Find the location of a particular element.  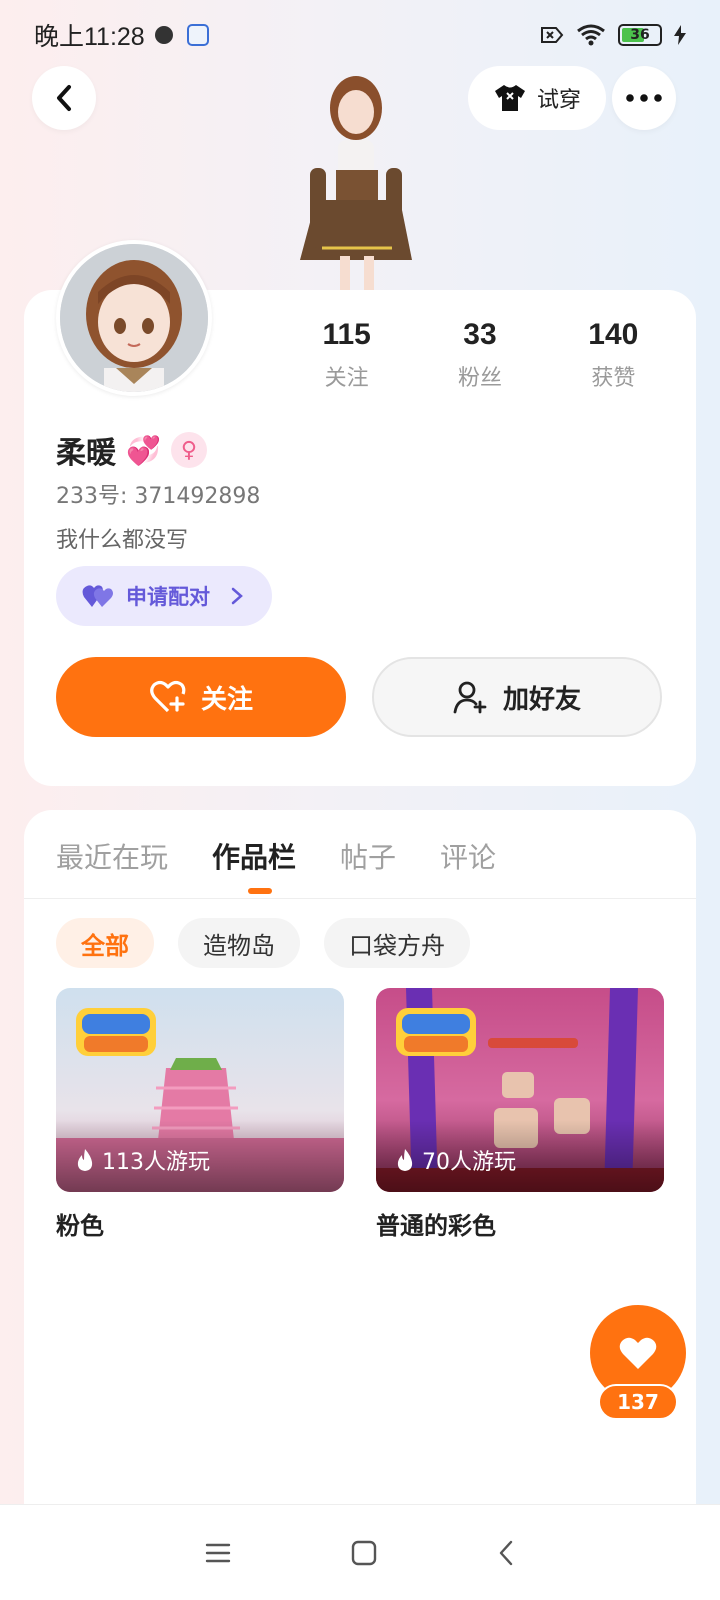

status-icons: 36 is located at coordinates (612, 35).